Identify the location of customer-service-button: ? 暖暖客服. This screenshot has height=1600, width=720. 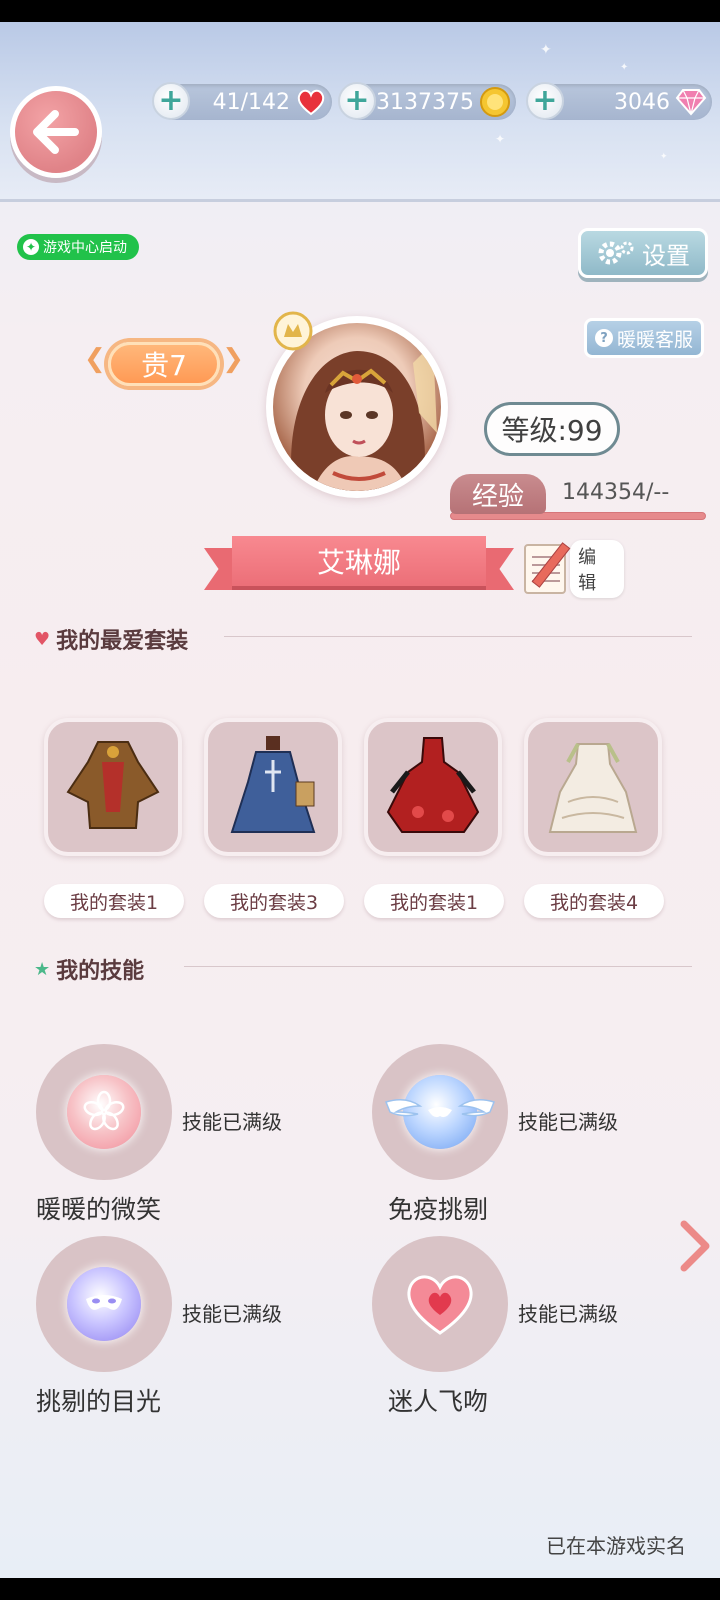
(644, 338).